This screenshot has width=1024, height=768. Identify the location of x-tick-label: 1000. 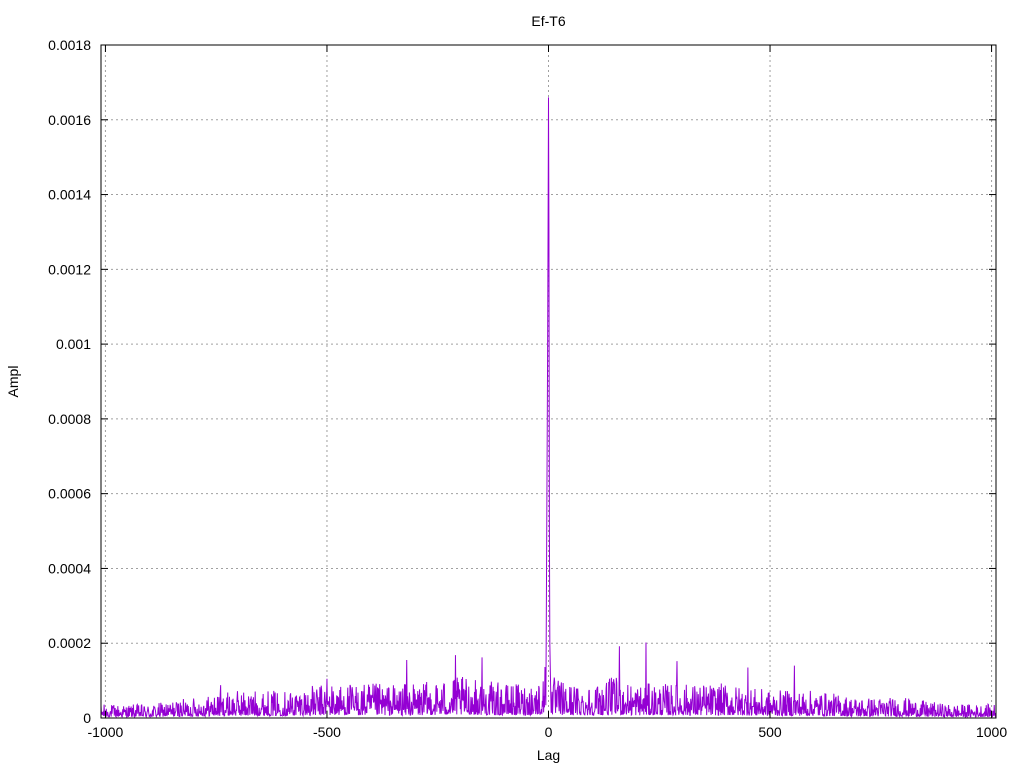
(991, 732).